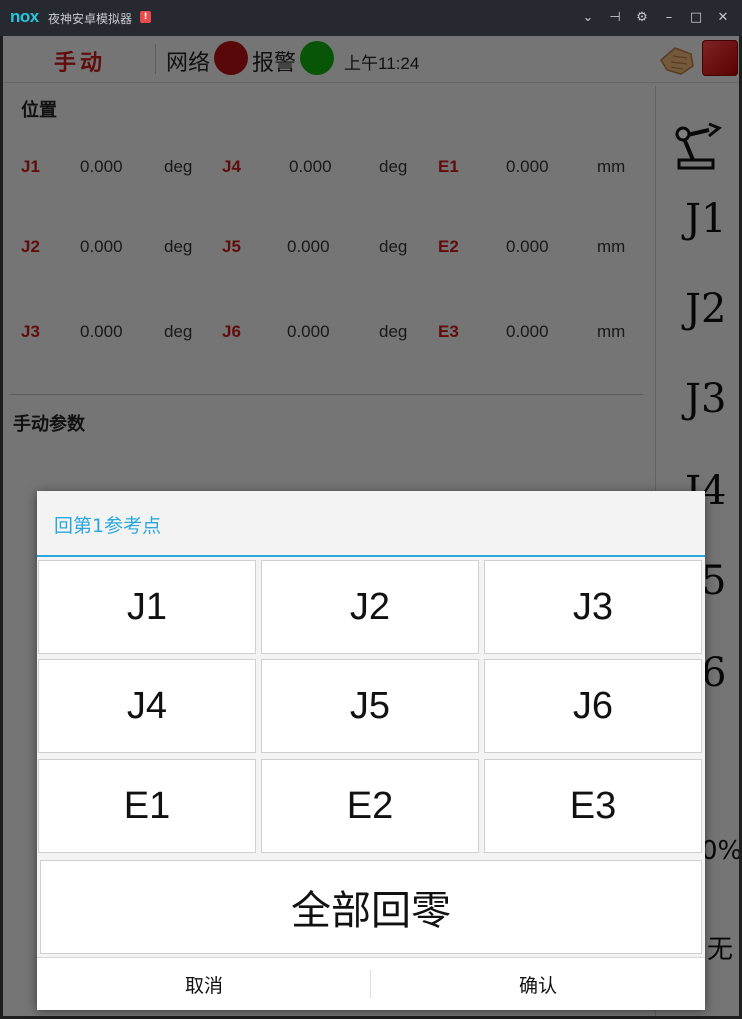 The image size is (742, 1019). Describe the element at coordinates (642, 18) in the screenshot. I see `gear-icon: ⚙` at that location.